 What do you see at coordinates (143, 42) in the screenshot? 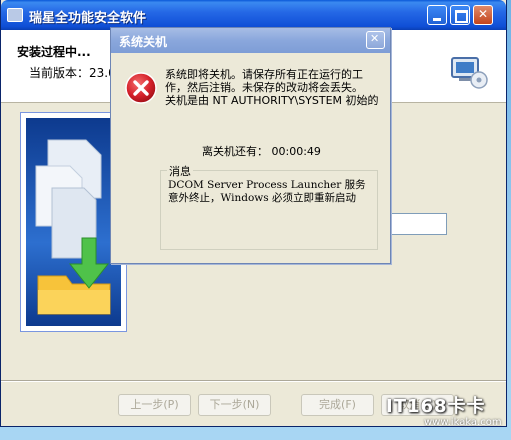
I see `dialog-title: 系统关机` at bounding box center [143, 42].